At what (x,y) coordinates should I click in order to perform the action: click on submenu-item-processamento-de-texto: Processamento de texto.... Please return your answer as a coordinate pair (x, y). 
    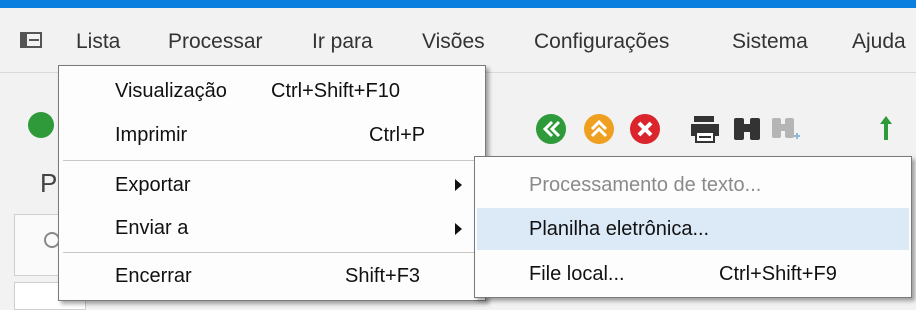
    Looking at the image, I should click on (645, 185).